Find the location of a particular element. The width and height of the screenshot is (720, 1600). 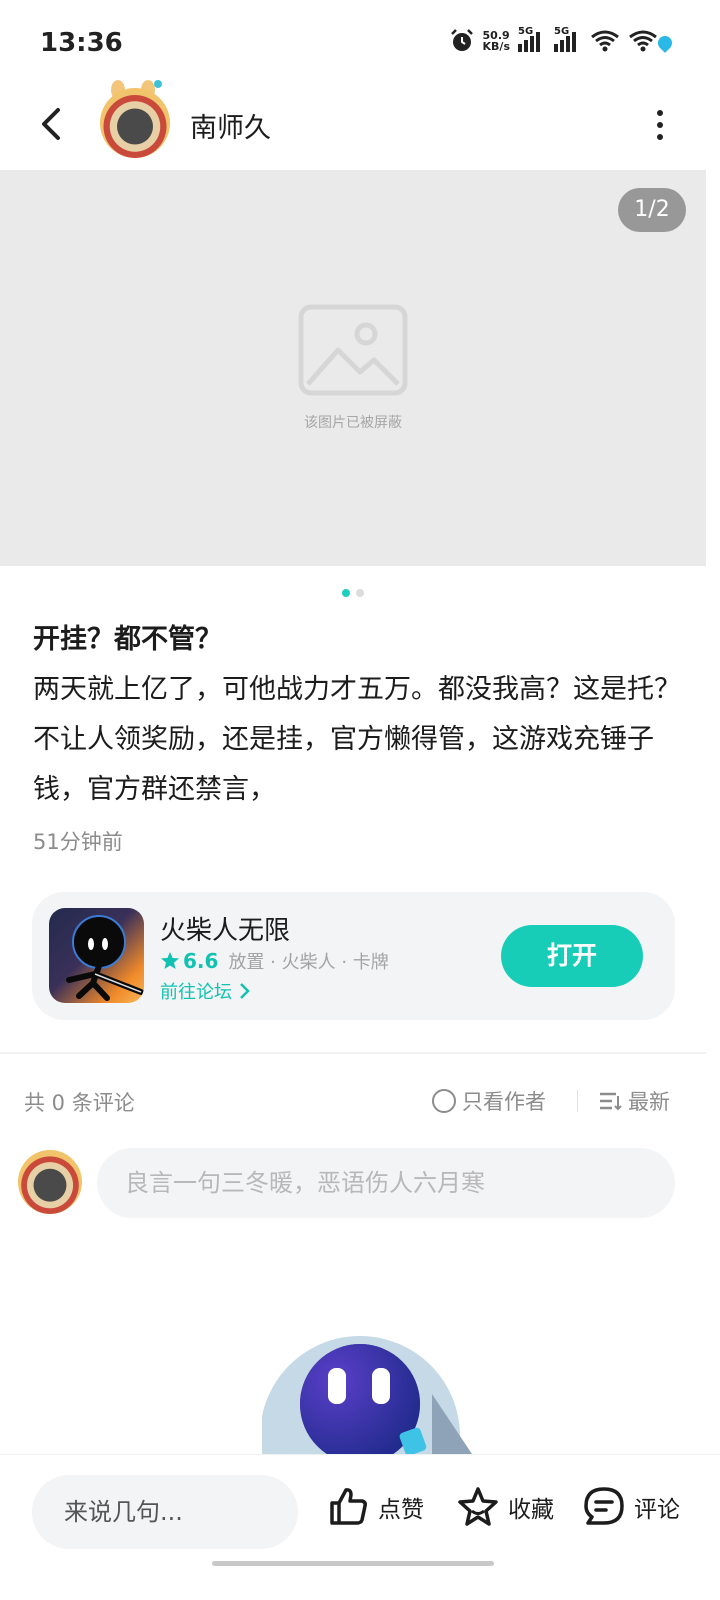

game-card: 火柴人无限 6.6 放置 · 火柴人 · 卡牌 前往论坛 打开 is located at coordinates (353, 956).